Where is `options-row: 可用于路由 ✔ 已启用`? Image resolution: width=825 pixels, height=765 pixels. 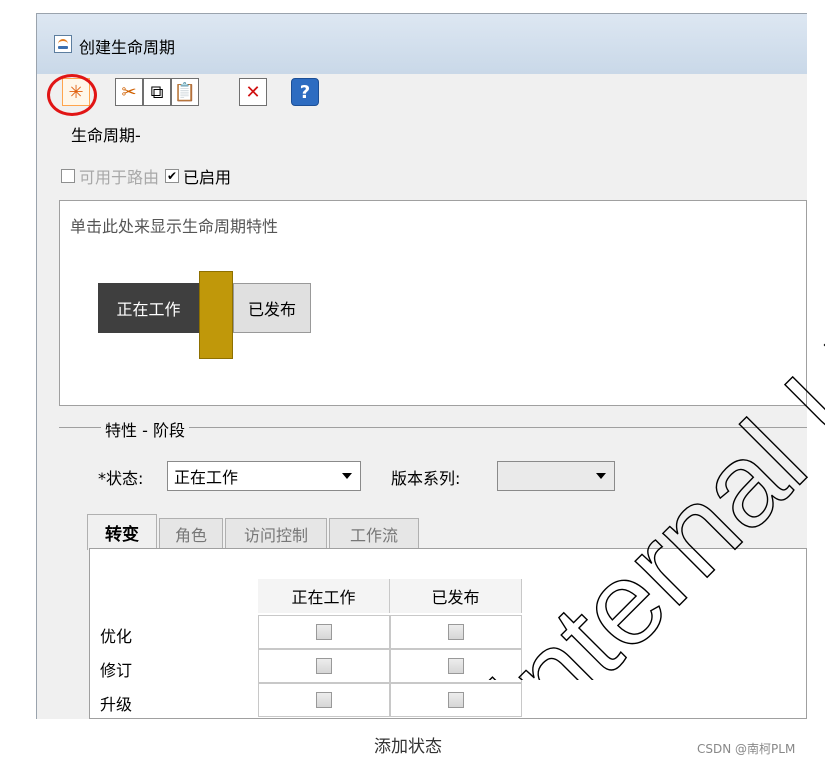 options-row: 可用于路由 ✔ 已启用 is located at coordinates (149, 176).